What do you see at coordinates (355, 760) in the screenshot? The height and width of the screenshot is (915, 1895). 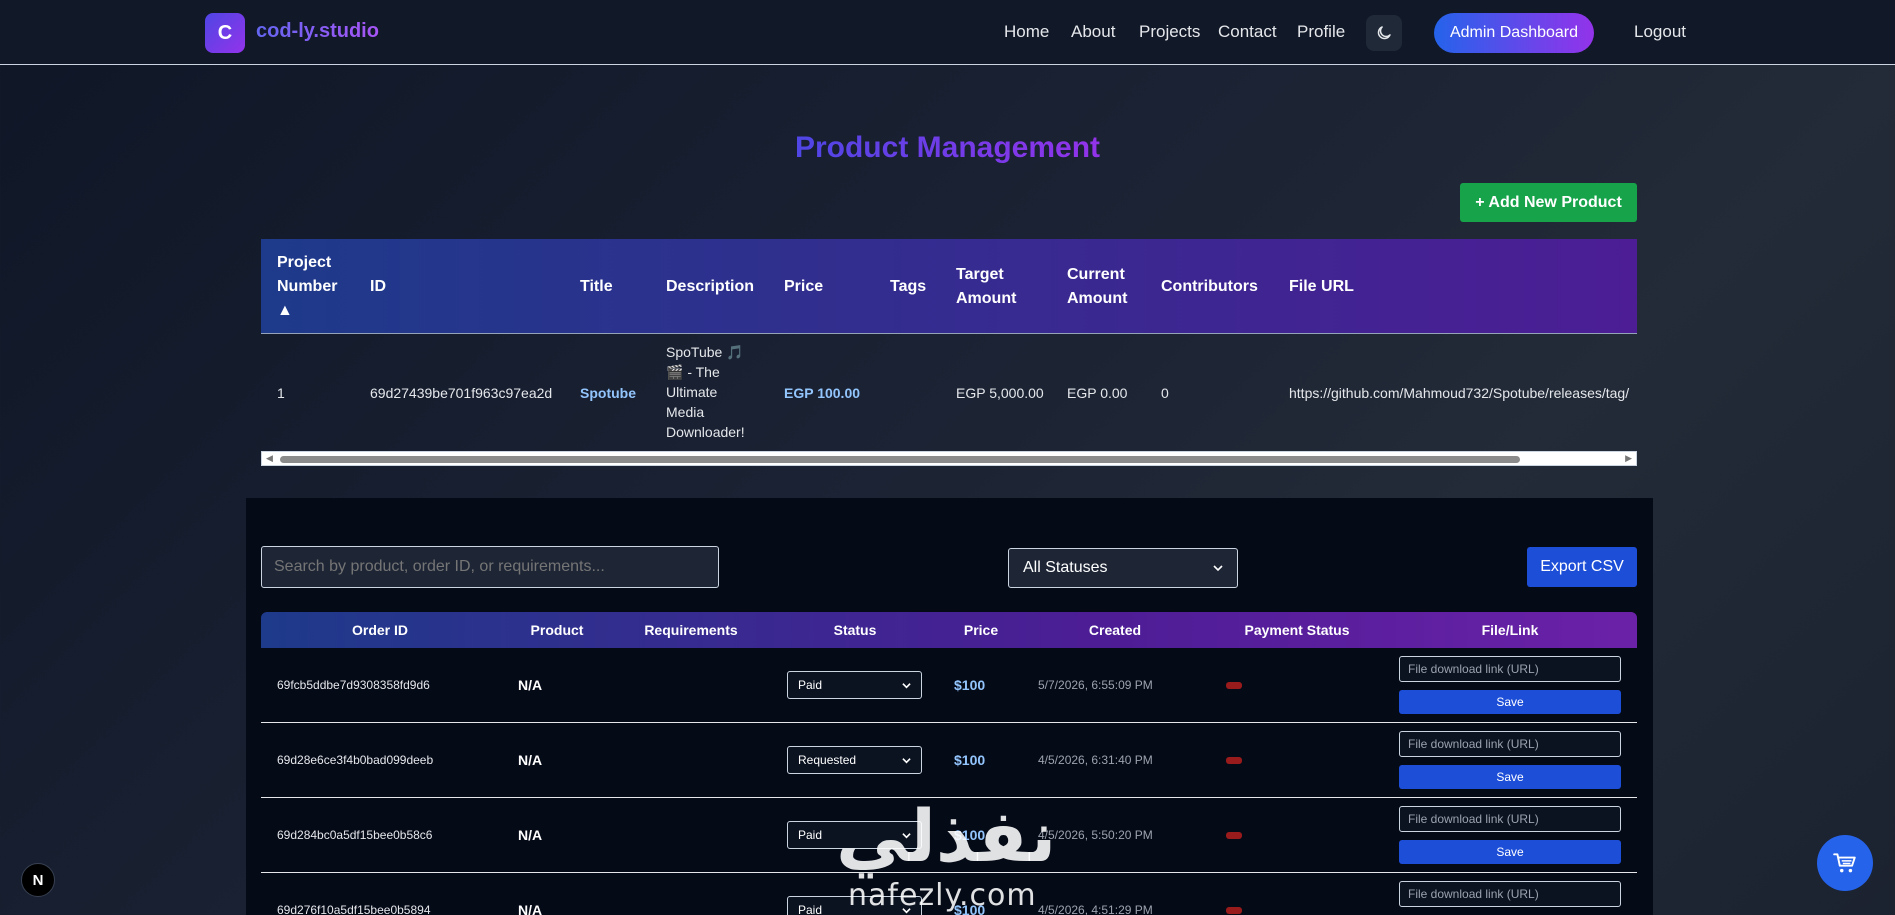 I see `order-id: 69d28e6ce3f4b0bad099deeb` at bounding box center [355, 760].